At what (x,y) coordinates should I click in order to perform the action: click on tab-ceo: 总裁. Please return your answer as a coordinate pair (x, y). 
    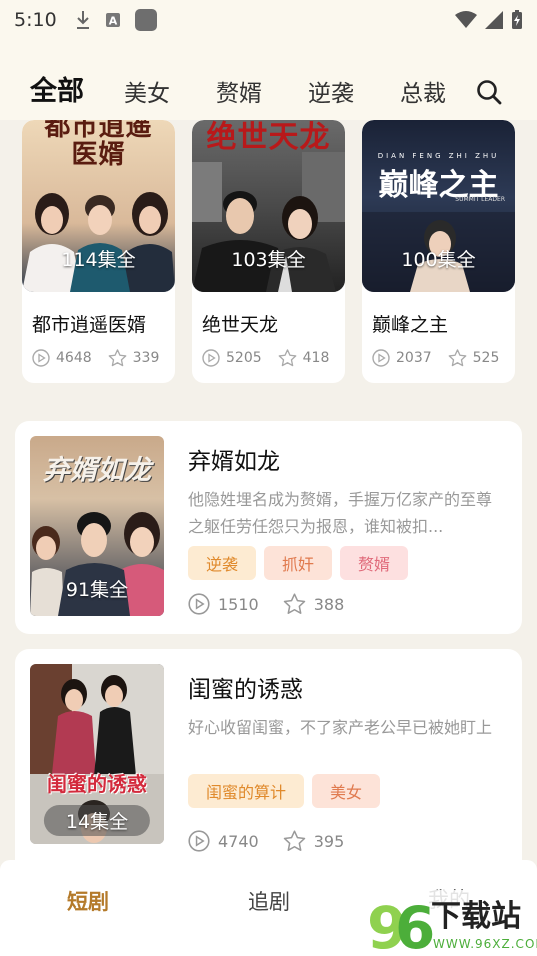
    Looking at the image, I should click on (423, 91).